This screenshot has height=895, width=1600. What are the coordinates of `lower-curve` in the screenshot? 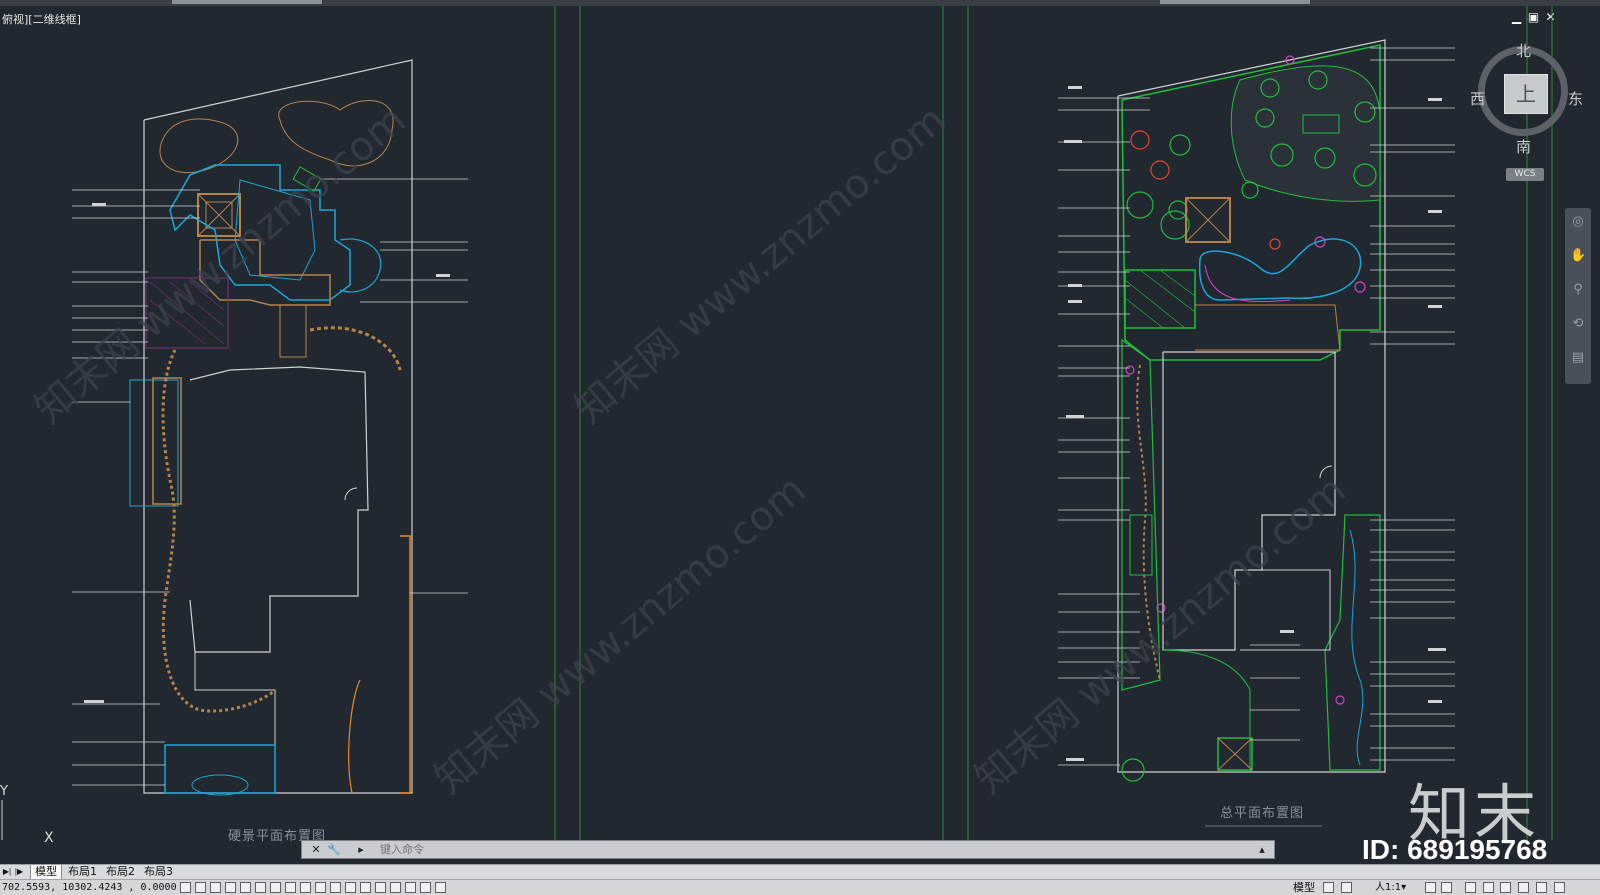 It's located at (354, 736).